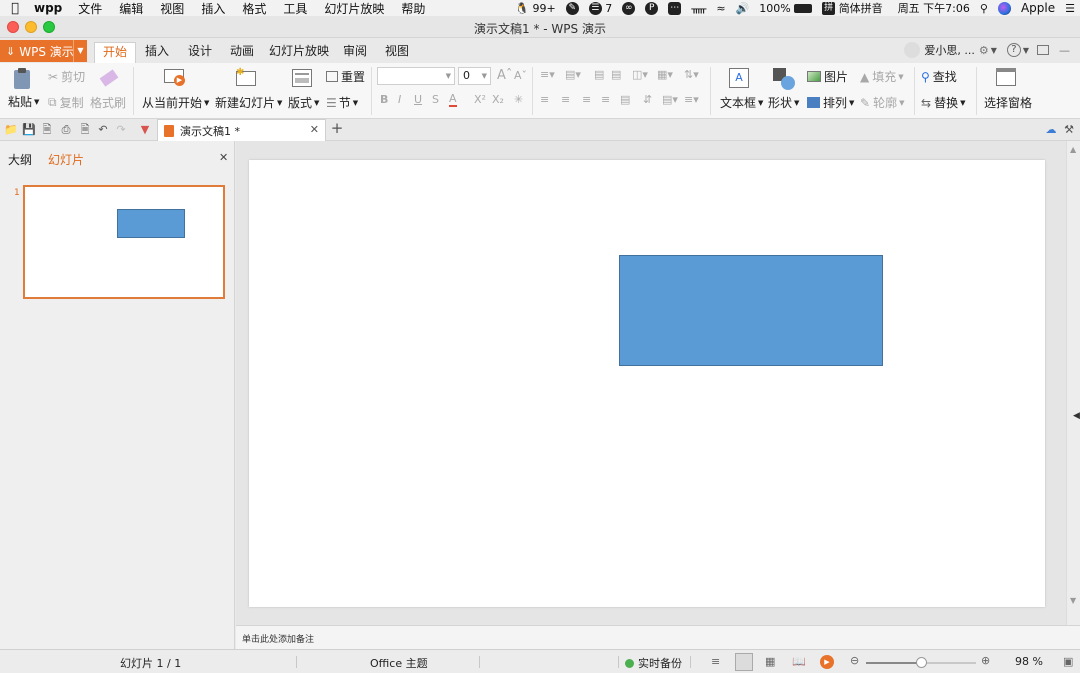 The height and width of the screenshot is (673, 1080). What do you see at coordinates (399, 663) in the screenshot?
I see `theme-name: Office 主题` at bounding box center [399, 663].